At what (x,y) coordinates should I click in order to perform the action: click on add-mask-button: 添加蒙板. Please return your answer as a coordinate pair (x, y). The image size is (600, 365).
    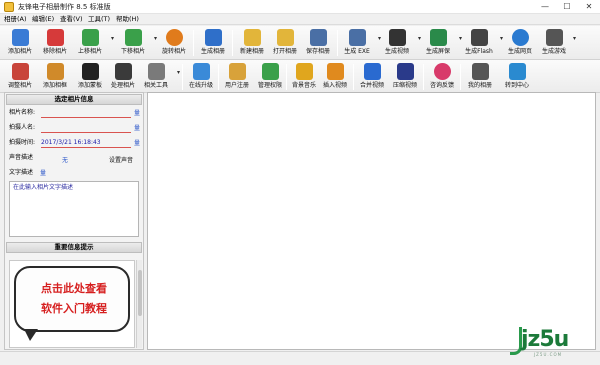
    Looking at the image, I should click on (90, 76).